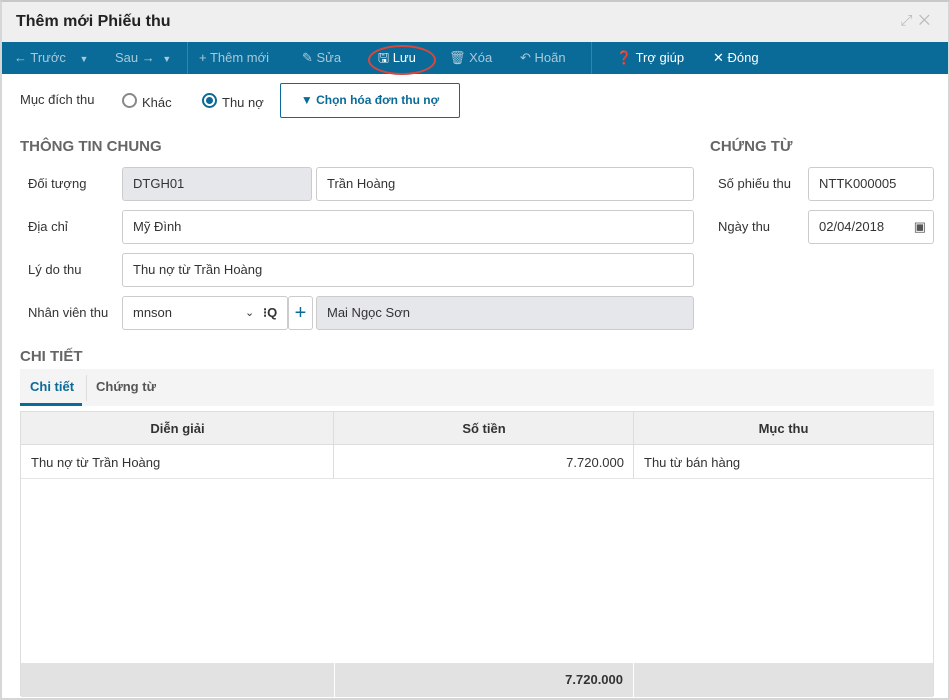 This screenshot has width=950, height=700. I want to click on undo-button: ↶ Hoãn, so click(543, 58).